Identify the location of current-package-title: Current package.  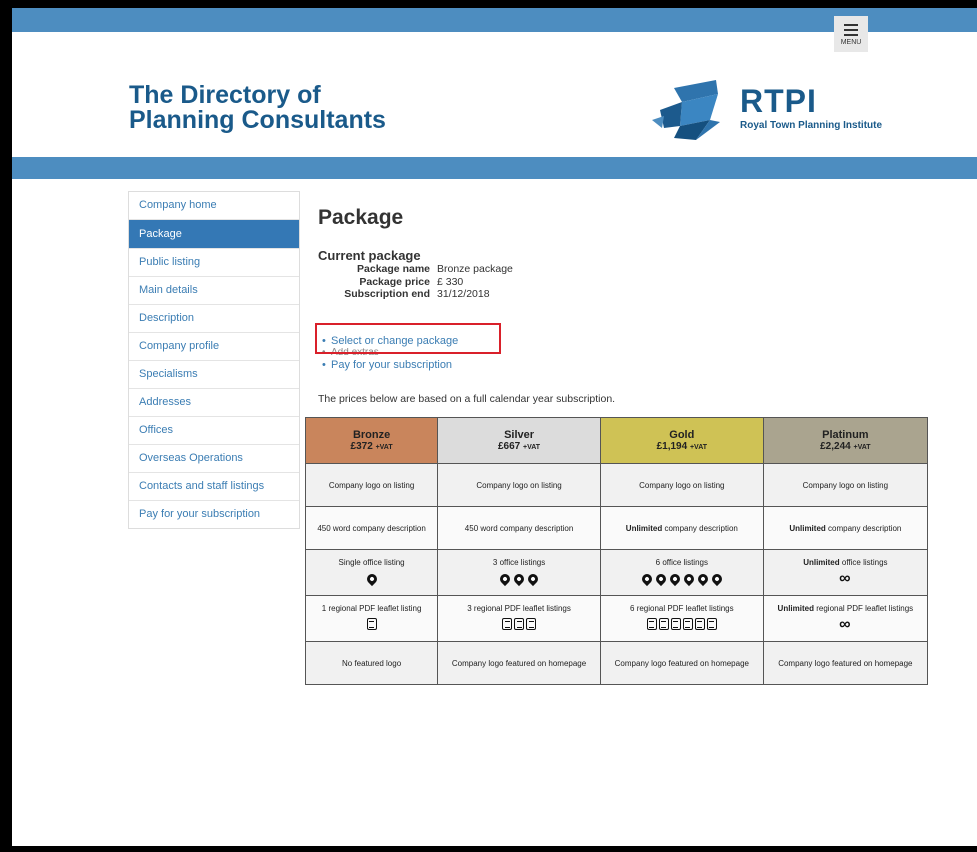
(369, 255).